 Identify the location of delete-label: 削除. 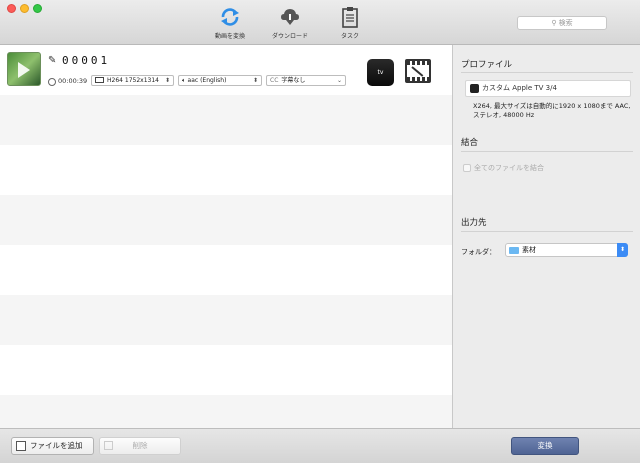
(140, 445).